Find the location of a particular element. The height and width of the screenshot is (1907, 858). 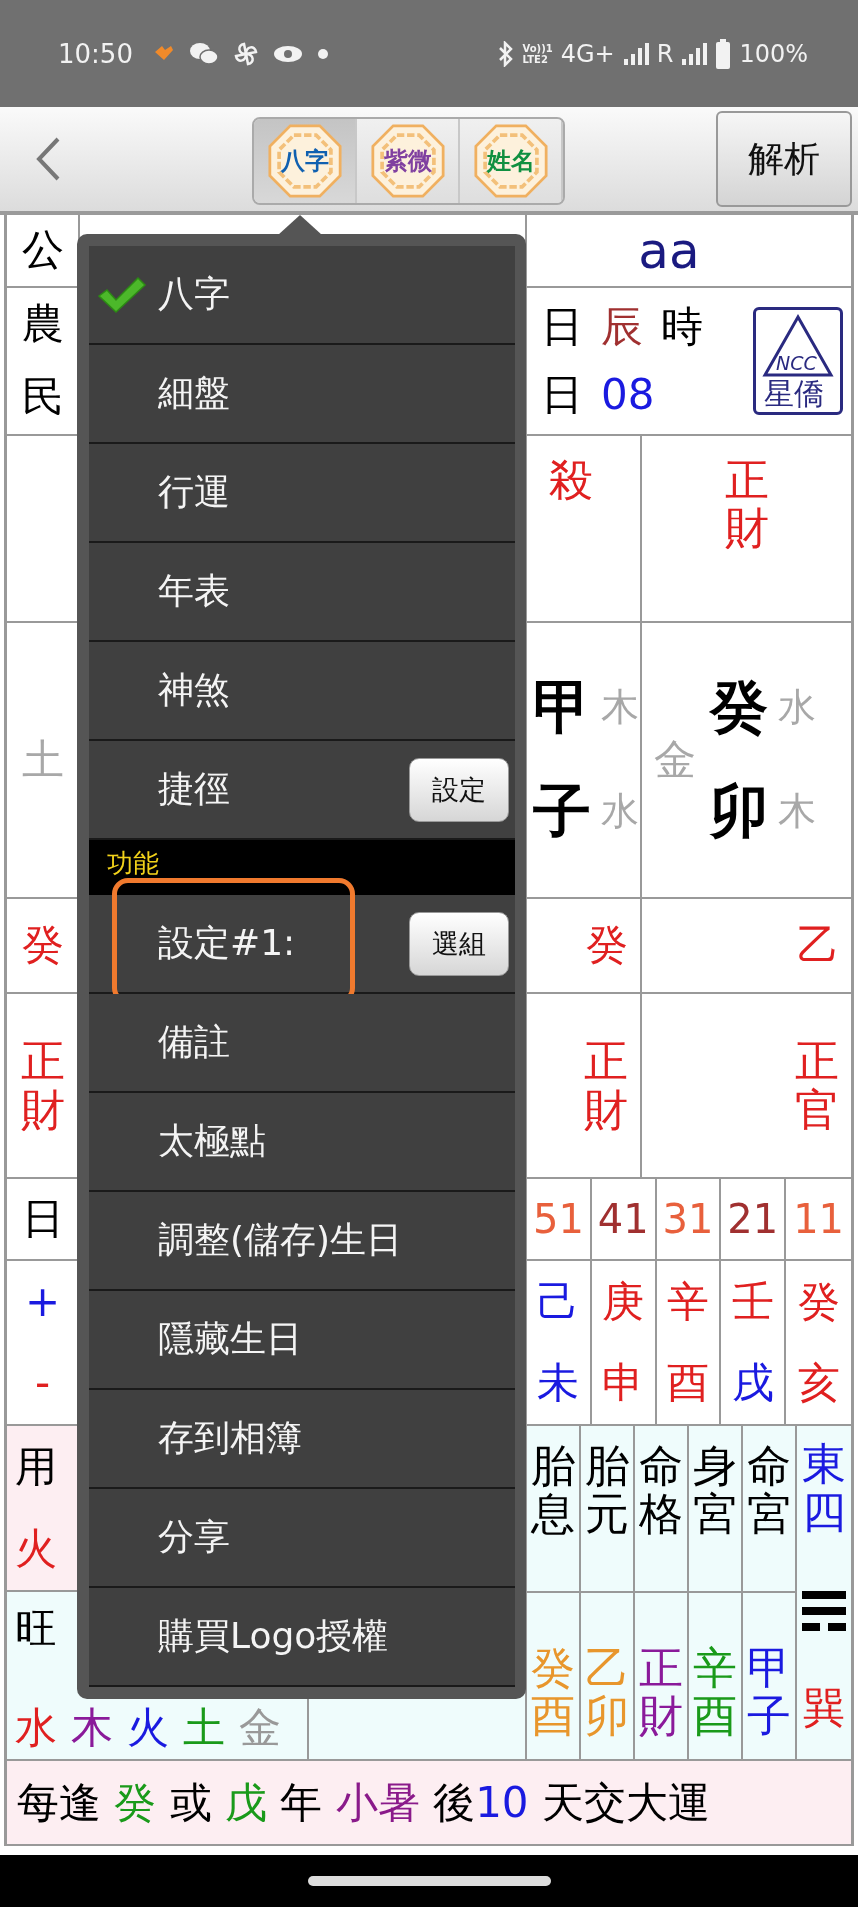

hidden-stem-text: 乙 is located at coordinates (818, 945).